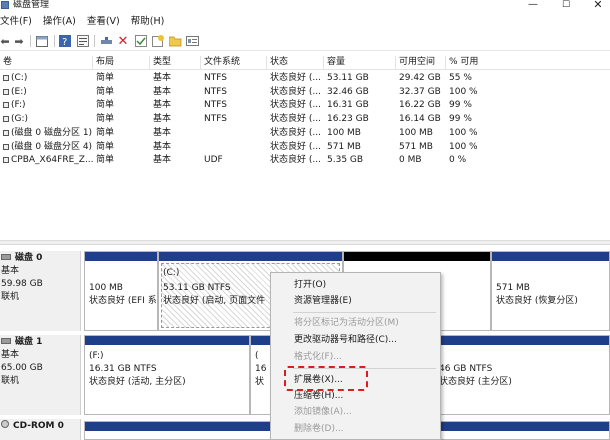 The height and width of the screenshot is (440, 610). What do you see at coordinates (550, 291) in the screenshot?
I see `partition-recovery: 571 MB 状态良好 (恢复分区)` at bounding box center [550, 291].